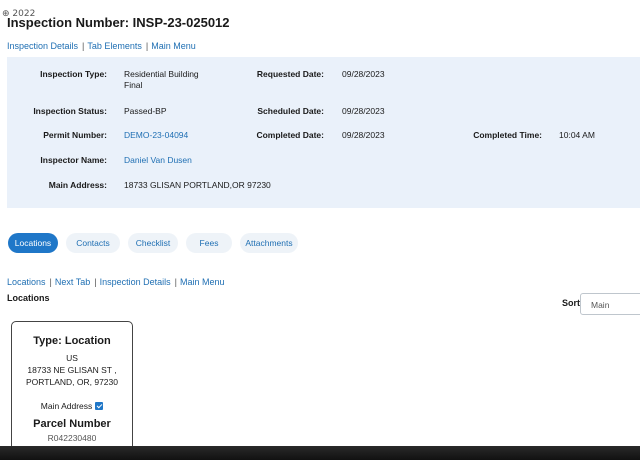  Describe the element at coordinates (363, 74) in the screenshot. I see `requested-date-value: 09/28/2023` at that location.